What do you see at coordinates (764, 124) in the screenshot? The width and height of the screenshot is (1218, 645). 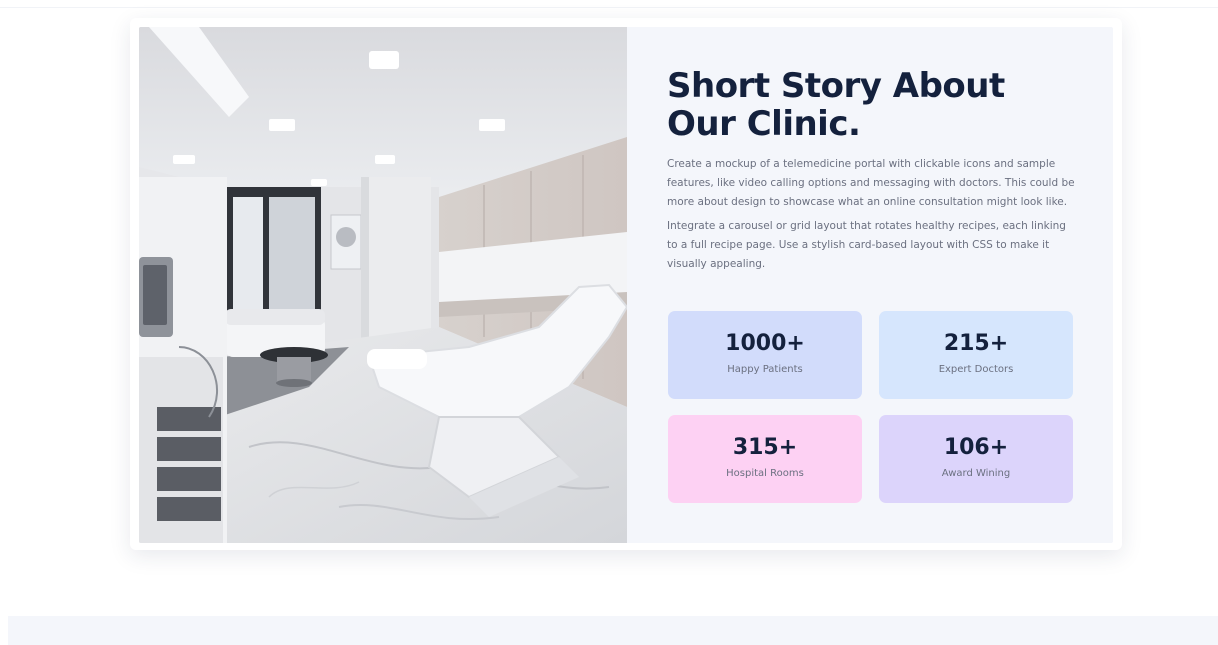 I see `section-title-line-2: Our Clinic.` at bounding box center [764, 124].